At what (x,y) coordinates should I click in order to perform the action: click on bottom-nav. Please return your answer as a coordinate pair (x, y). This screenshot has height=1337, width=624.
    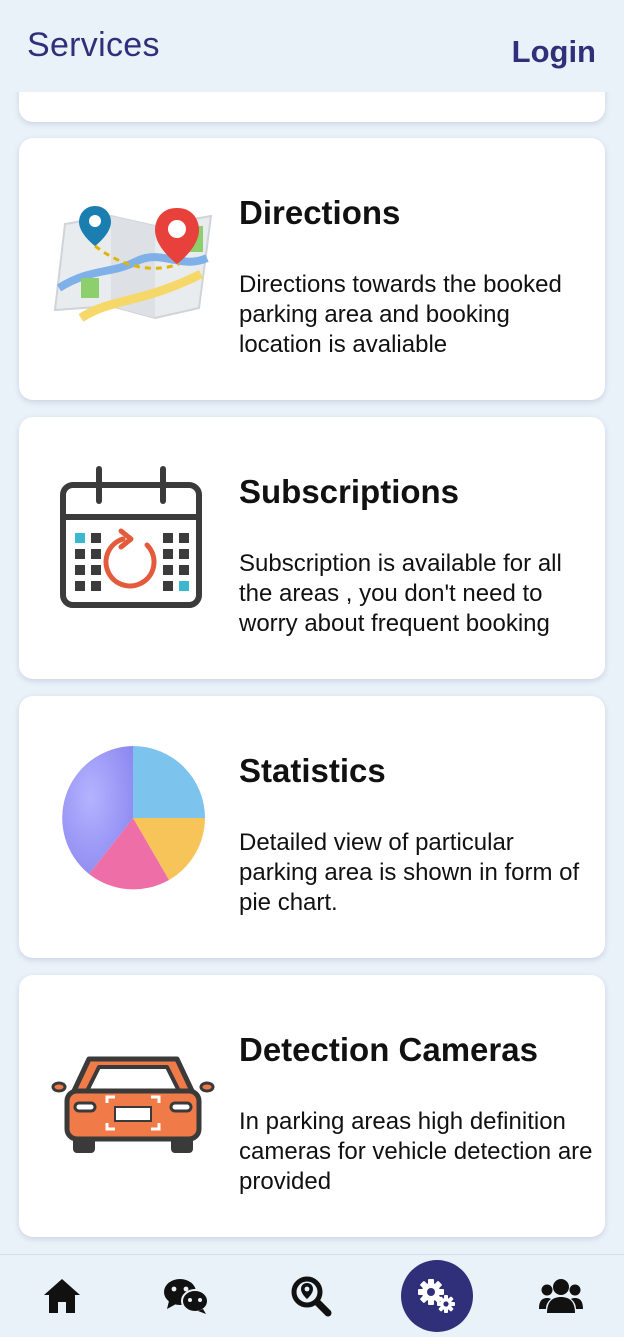
    Looking at the image, I should click on (312, 1295).